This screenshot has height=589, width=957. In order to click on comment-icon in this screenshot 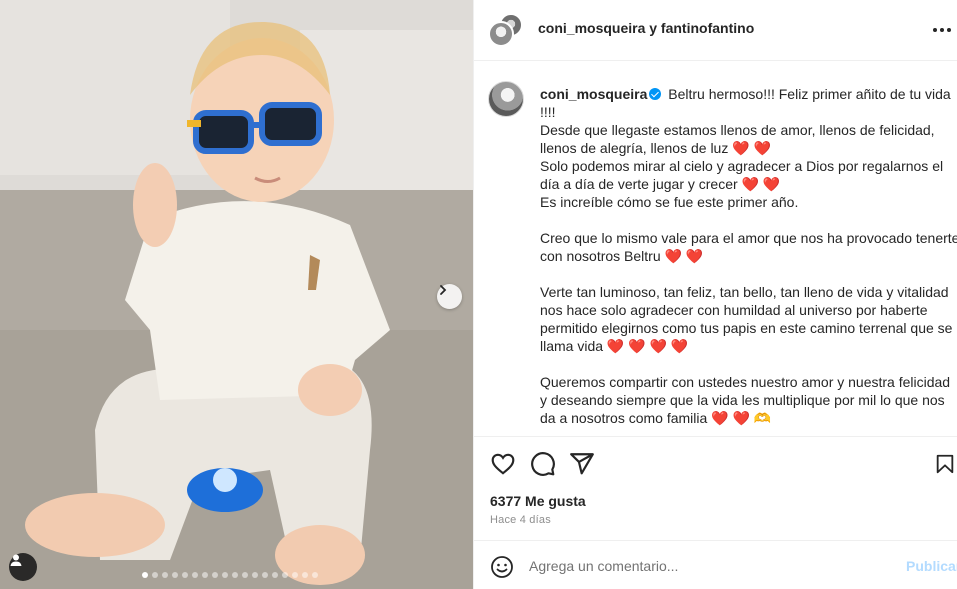, I will do `click(543, 464)`.